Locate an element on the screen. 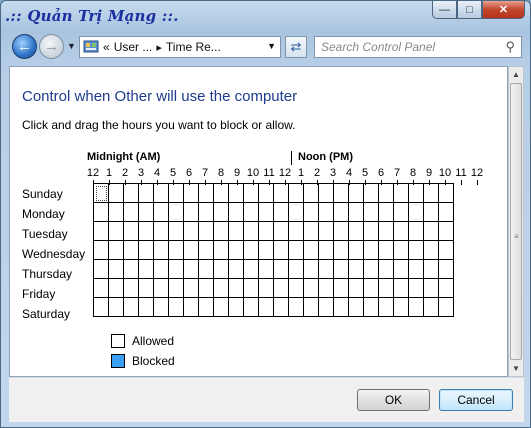 The height and width of the screenshot is (428, 531). ok-button: OK is located at coordinates (393, 400).